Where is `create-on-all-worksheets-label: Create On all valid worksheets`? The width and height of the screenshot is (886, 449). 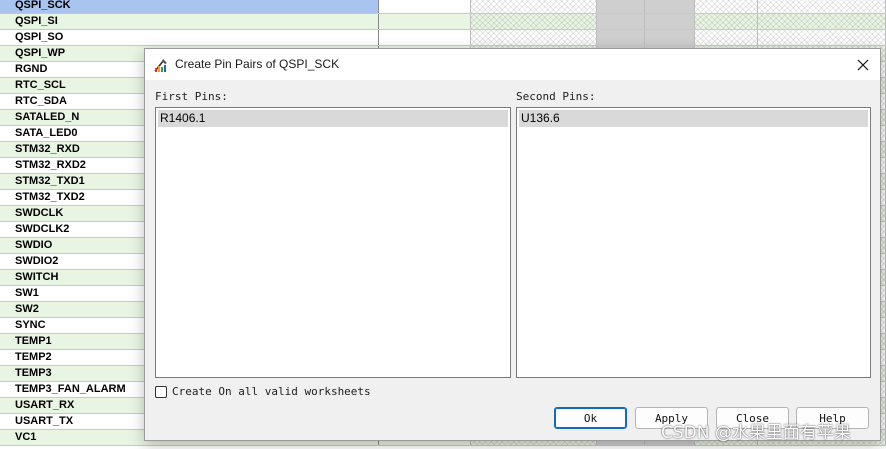 create-on-all-worksheets-label: Create On all valid worksheets is located at coordinates (271, 391).